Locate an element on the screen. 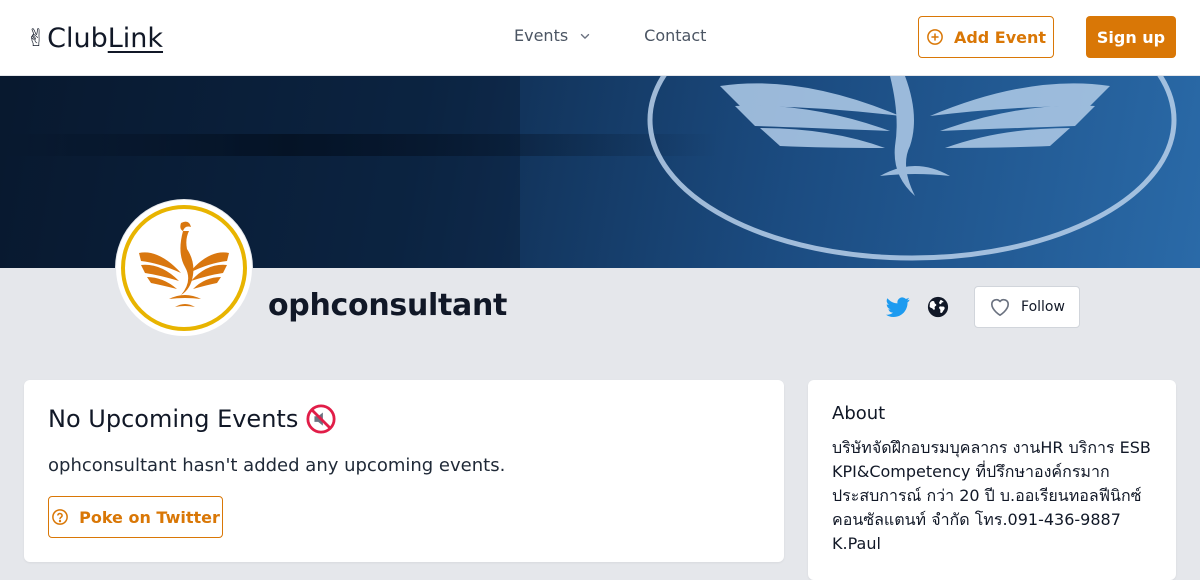 This screenshot has height=580, width=1200. heart-outline-icon is located at coordinates (1000, 307).